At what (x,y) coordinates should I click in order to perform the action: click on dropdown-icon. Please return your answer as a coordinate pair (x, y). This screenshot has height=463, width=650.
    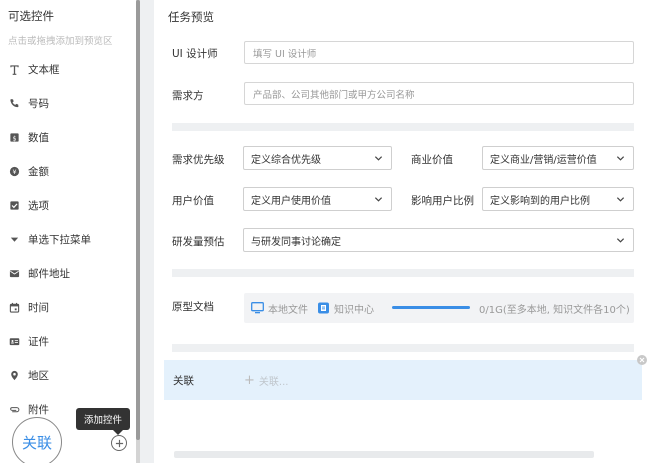
    Looking at the image, I should click on (14, 239).